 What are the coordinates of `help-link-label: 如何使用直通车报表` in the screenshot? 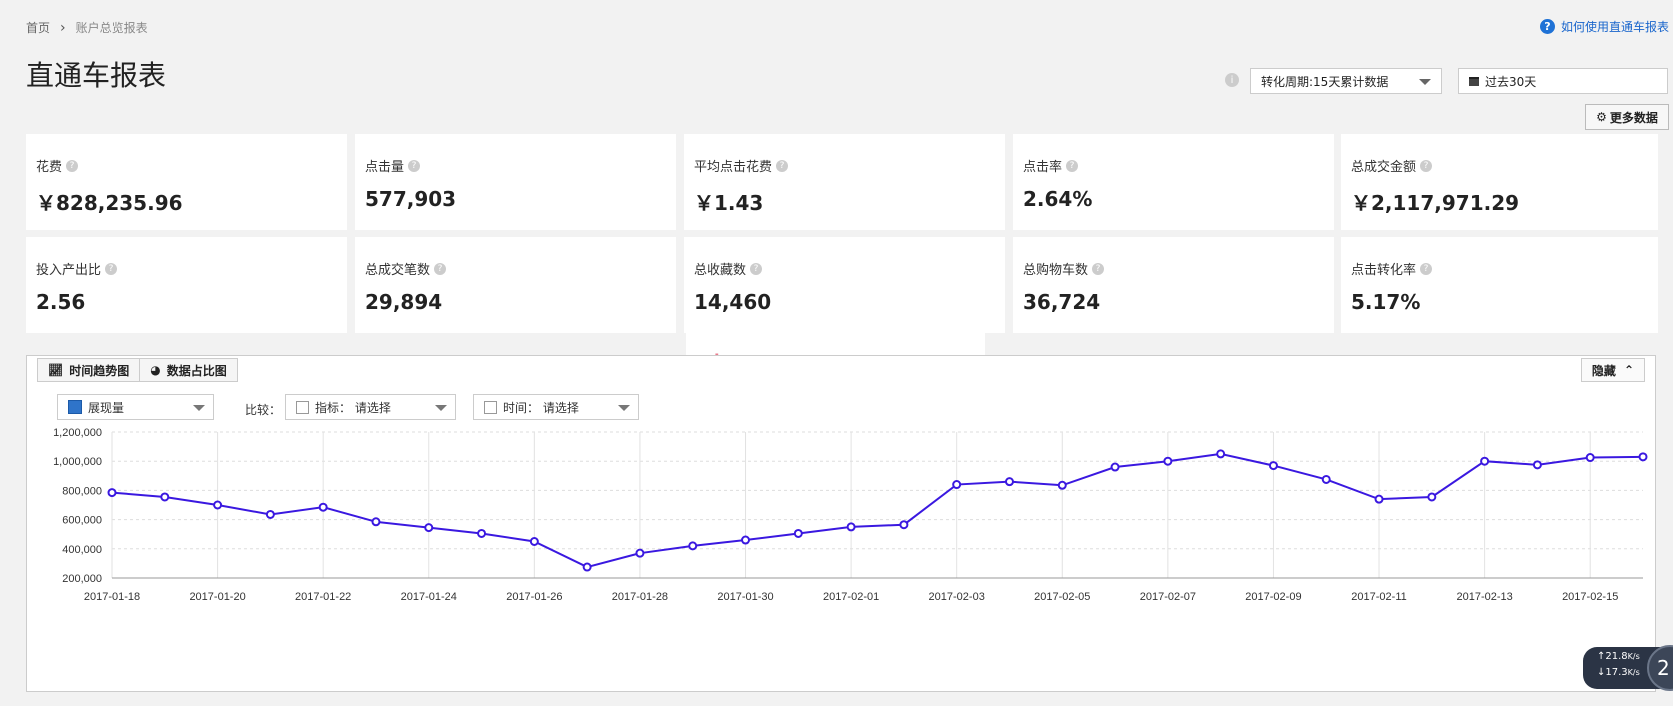 It's located at (1614, 27).